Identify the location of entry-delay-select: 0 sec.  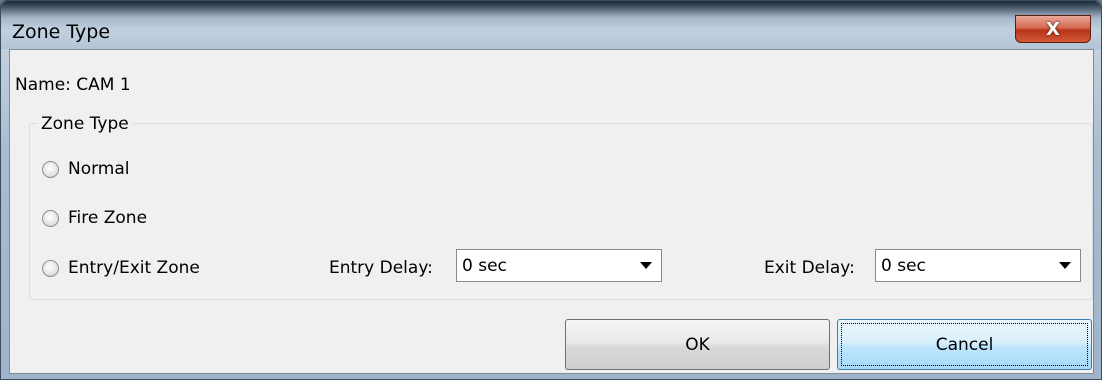
(559, 265).